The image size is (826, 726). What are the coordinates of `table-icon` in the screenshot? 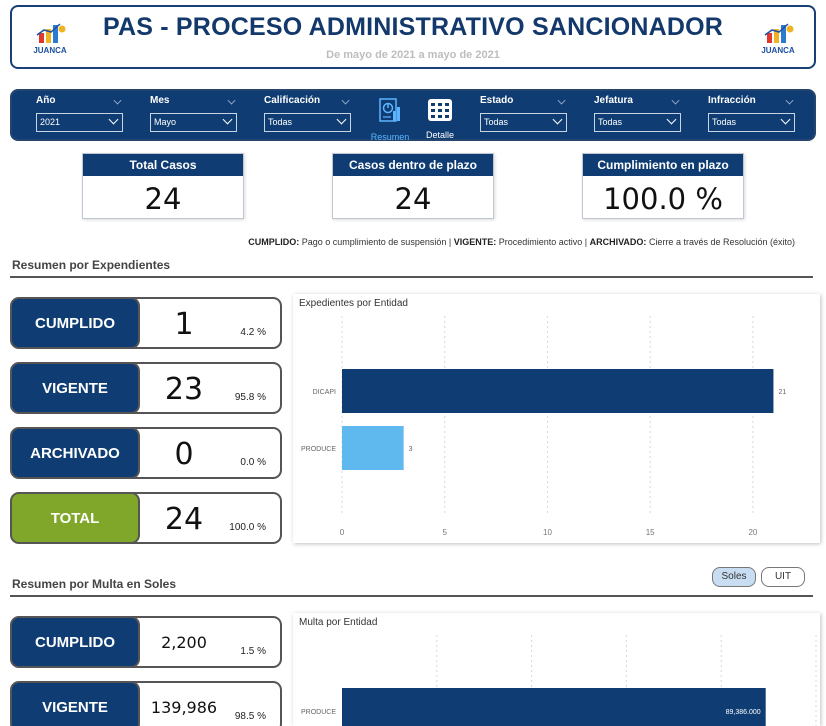 It's located at (440, 110).